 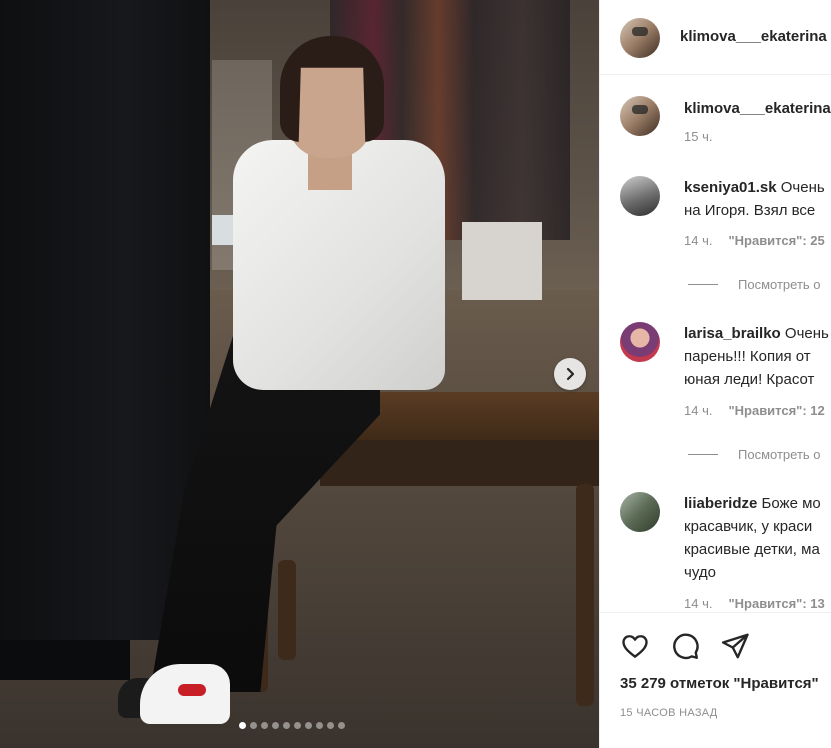 I want to click on share-button, so click(x=735, y=646).